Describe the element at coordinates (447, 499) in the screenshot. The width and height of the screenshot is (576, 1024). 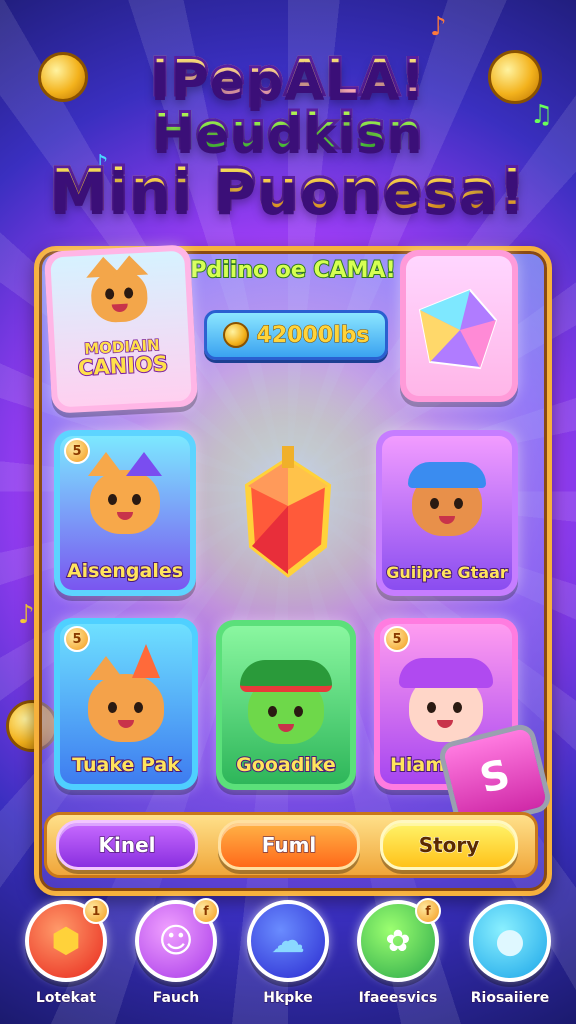
I see `fox-cap-character-icon` at that location.